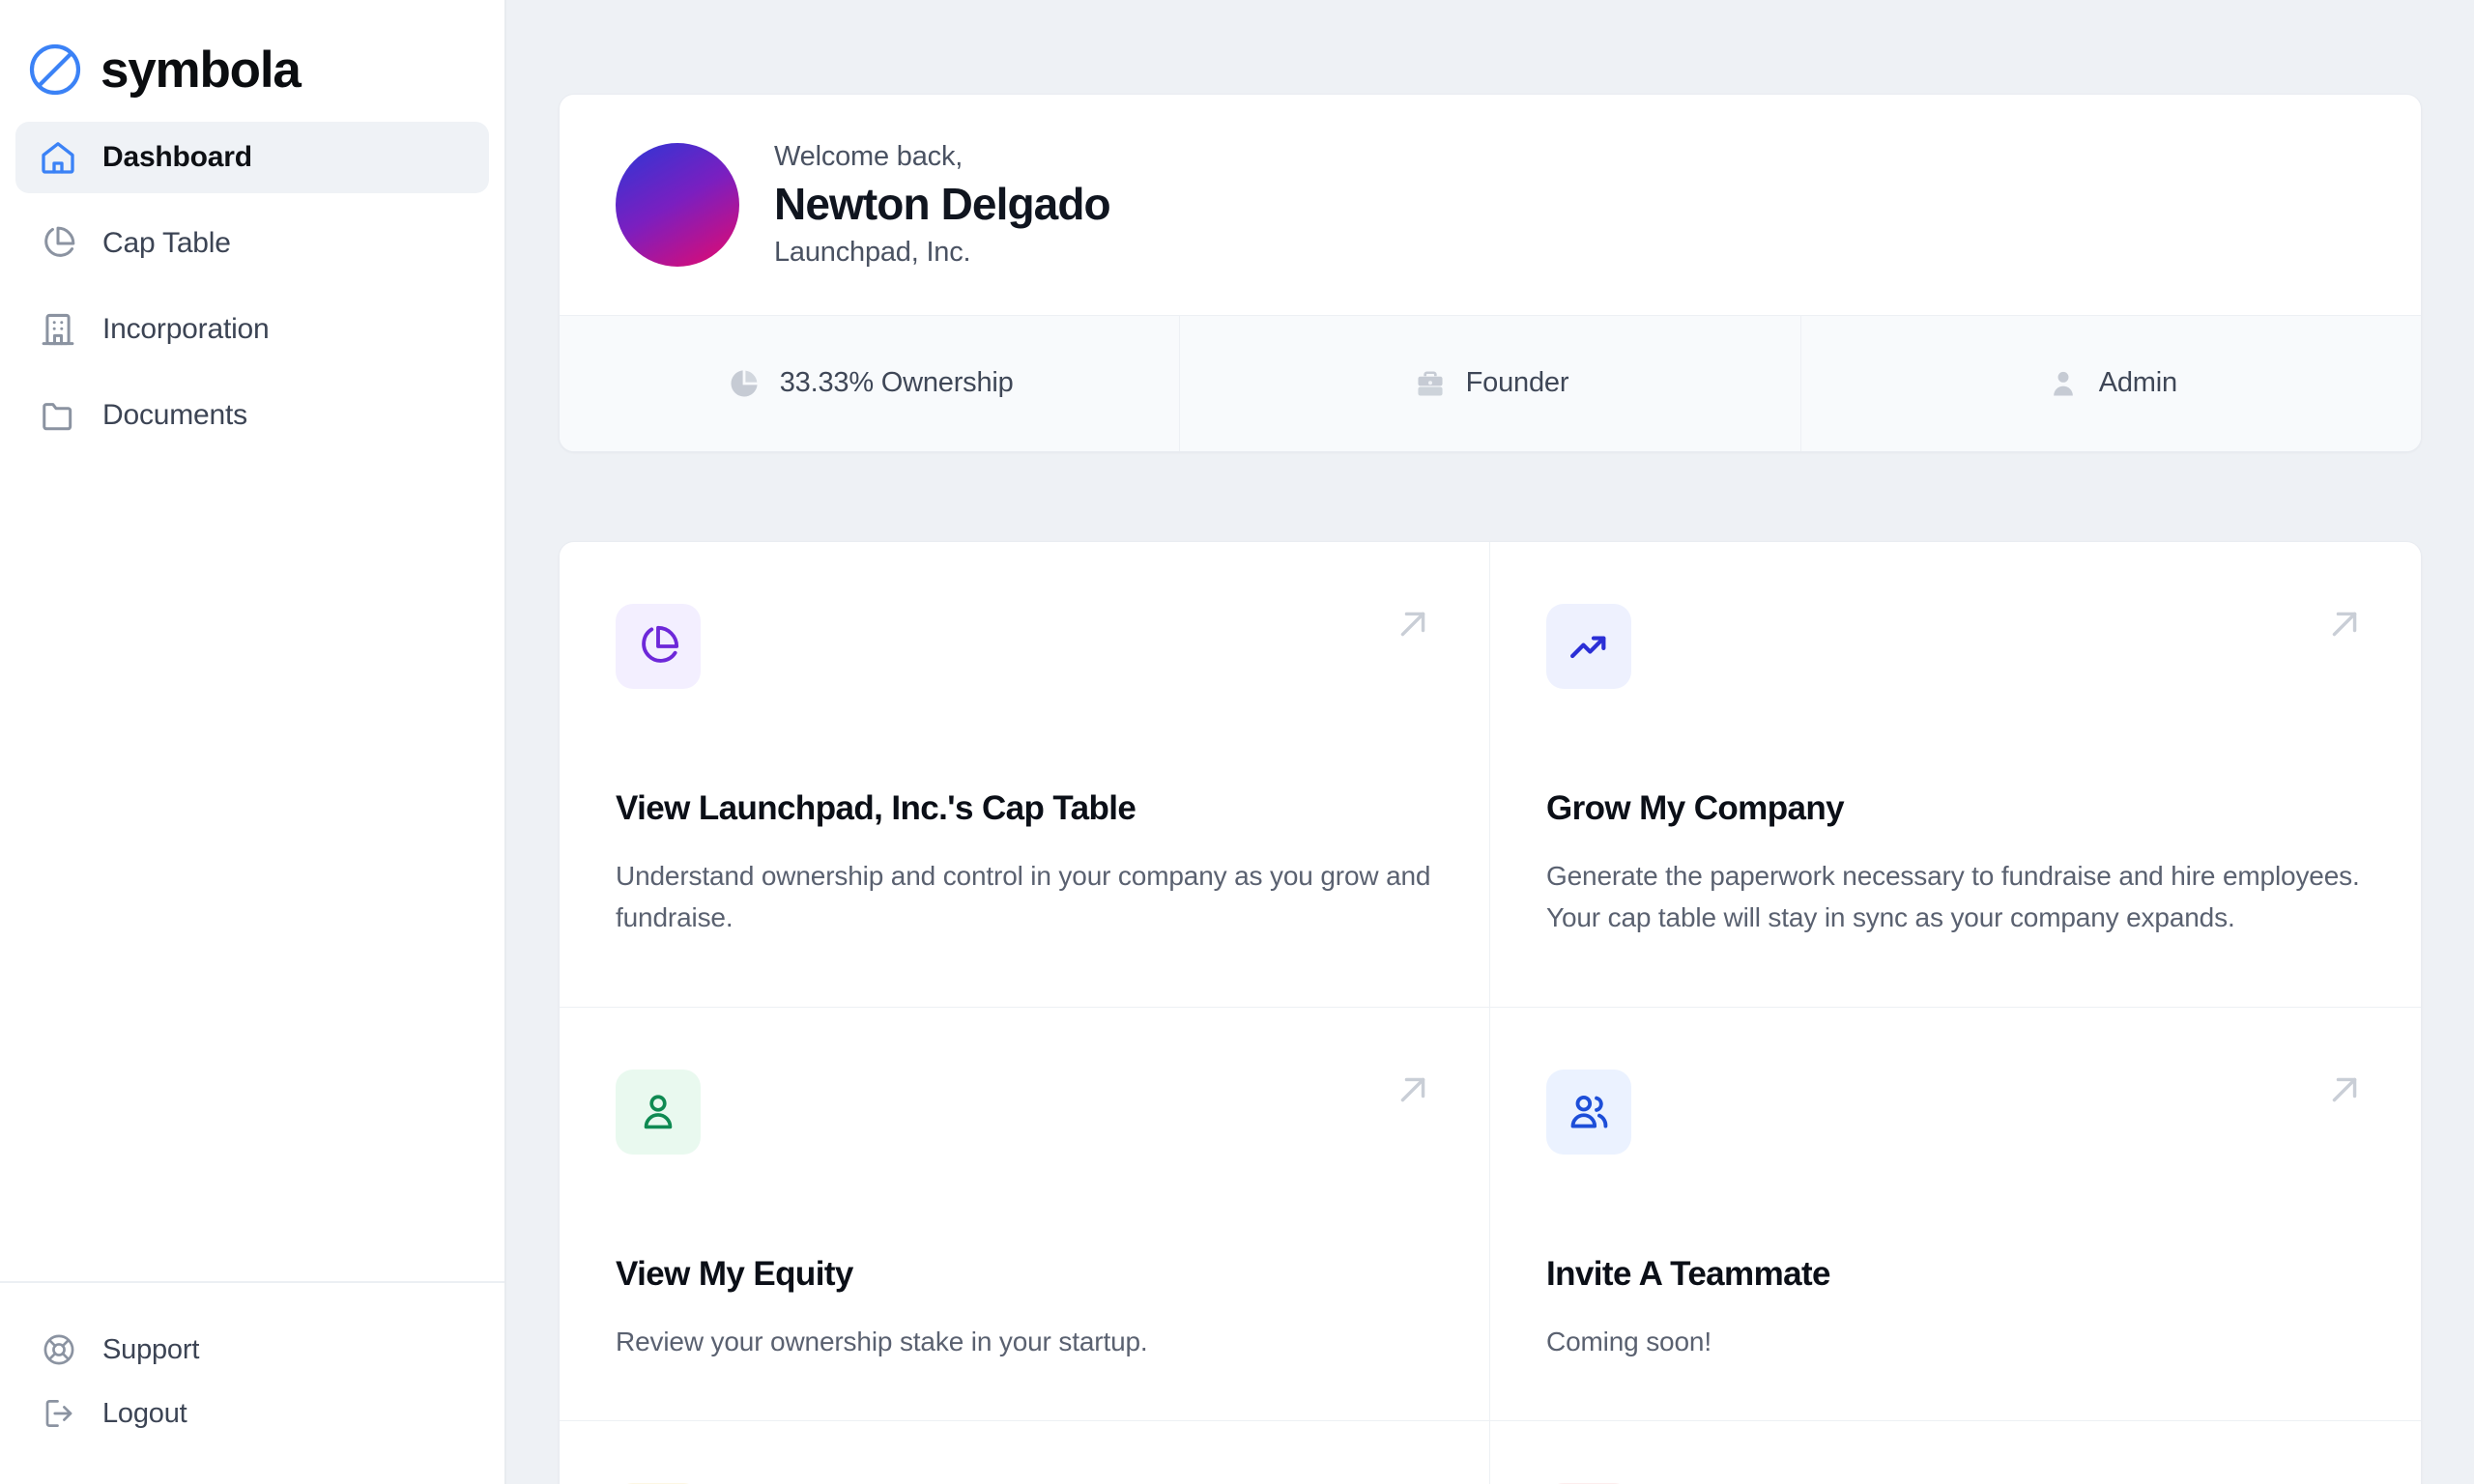  I want to click on sidebar-item-support: Support, so click(252, 1350).